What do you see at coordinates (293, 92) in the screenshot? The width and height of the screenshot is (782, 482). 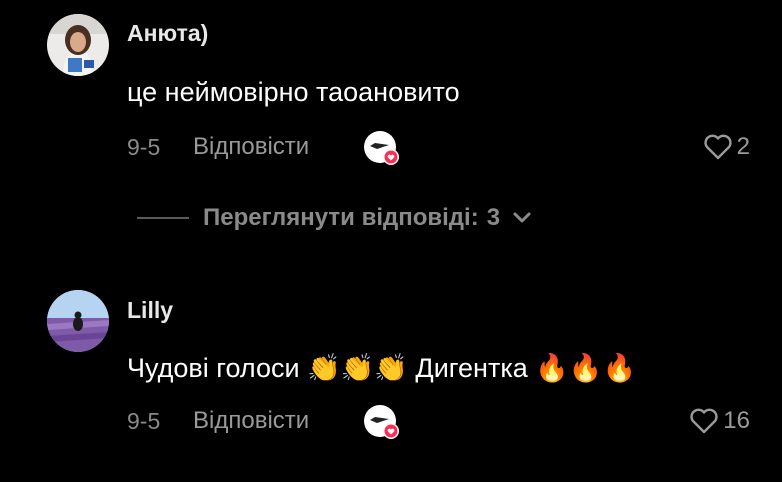 I see `comment-text: це неймовірно таоановито` at bounding box center [293, 92].